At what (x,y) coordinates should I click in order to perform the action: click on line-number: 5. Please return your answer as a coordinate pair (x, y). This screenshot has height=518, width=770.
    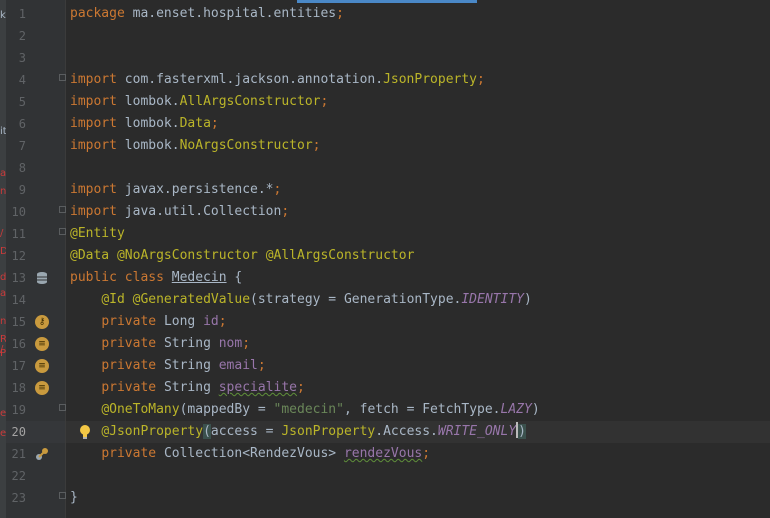
    Looking at the image, I should click on (22, 102).